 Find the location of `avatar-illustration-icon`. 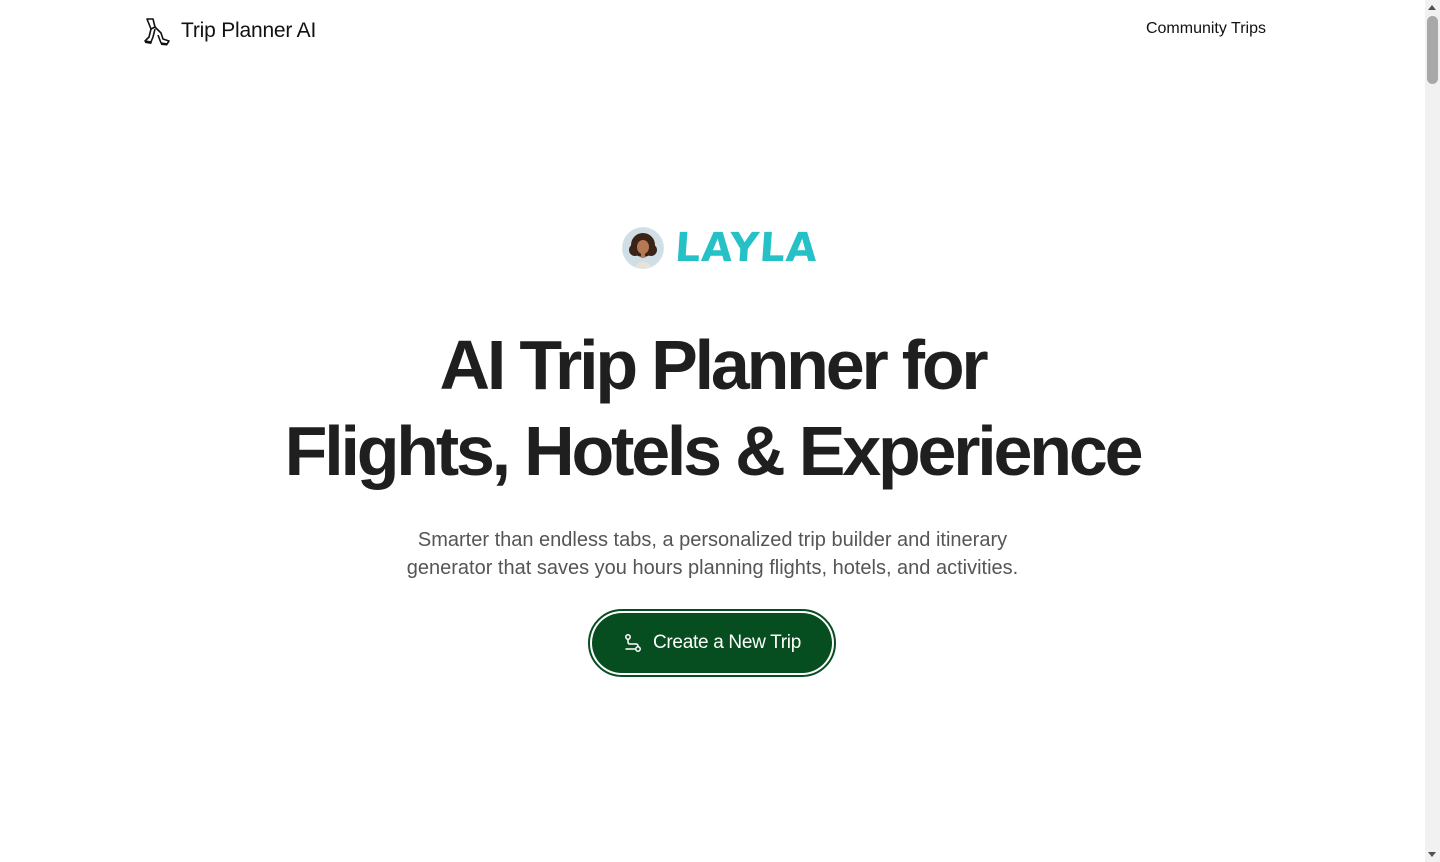

avatar-illustration-icon is located at coordinates (643, 248).